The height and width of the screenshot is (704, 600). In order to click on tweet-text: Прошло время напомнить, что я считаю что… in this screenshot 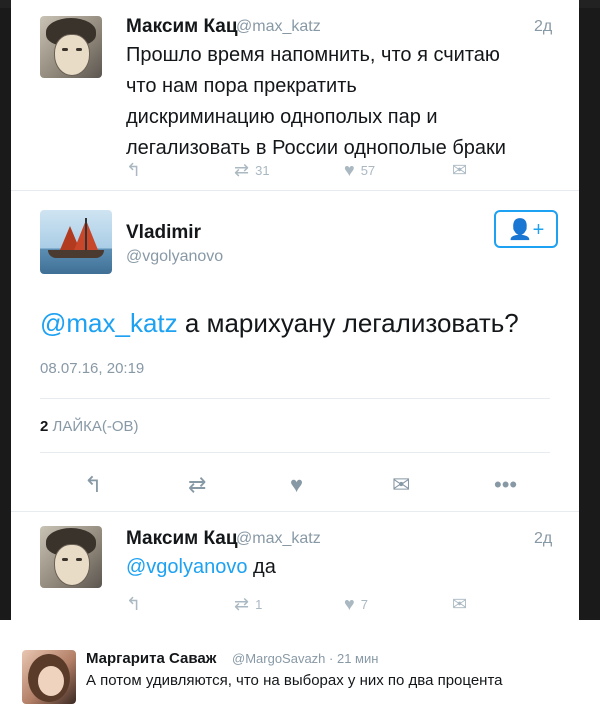, I will do `click(316, 101)`.